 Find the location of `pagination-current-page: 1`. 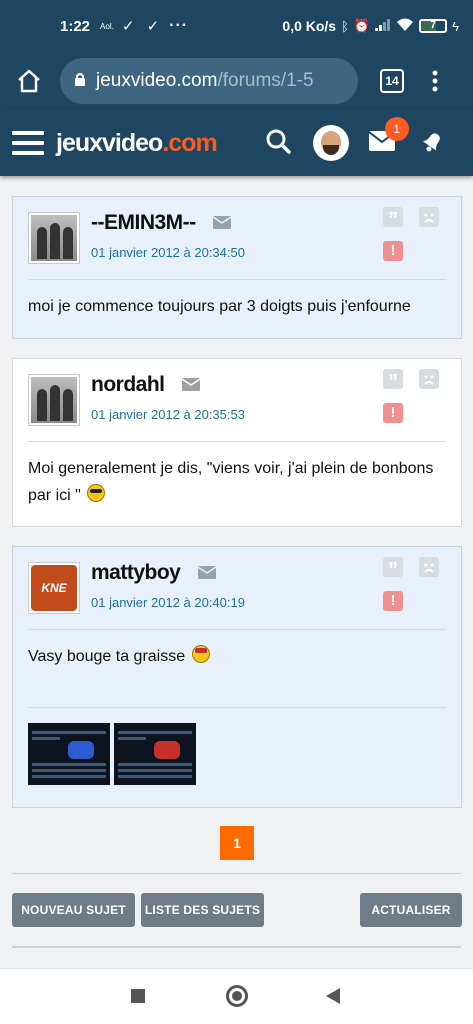

pagination-current-page: 1 is located at coordinates (237, 843).